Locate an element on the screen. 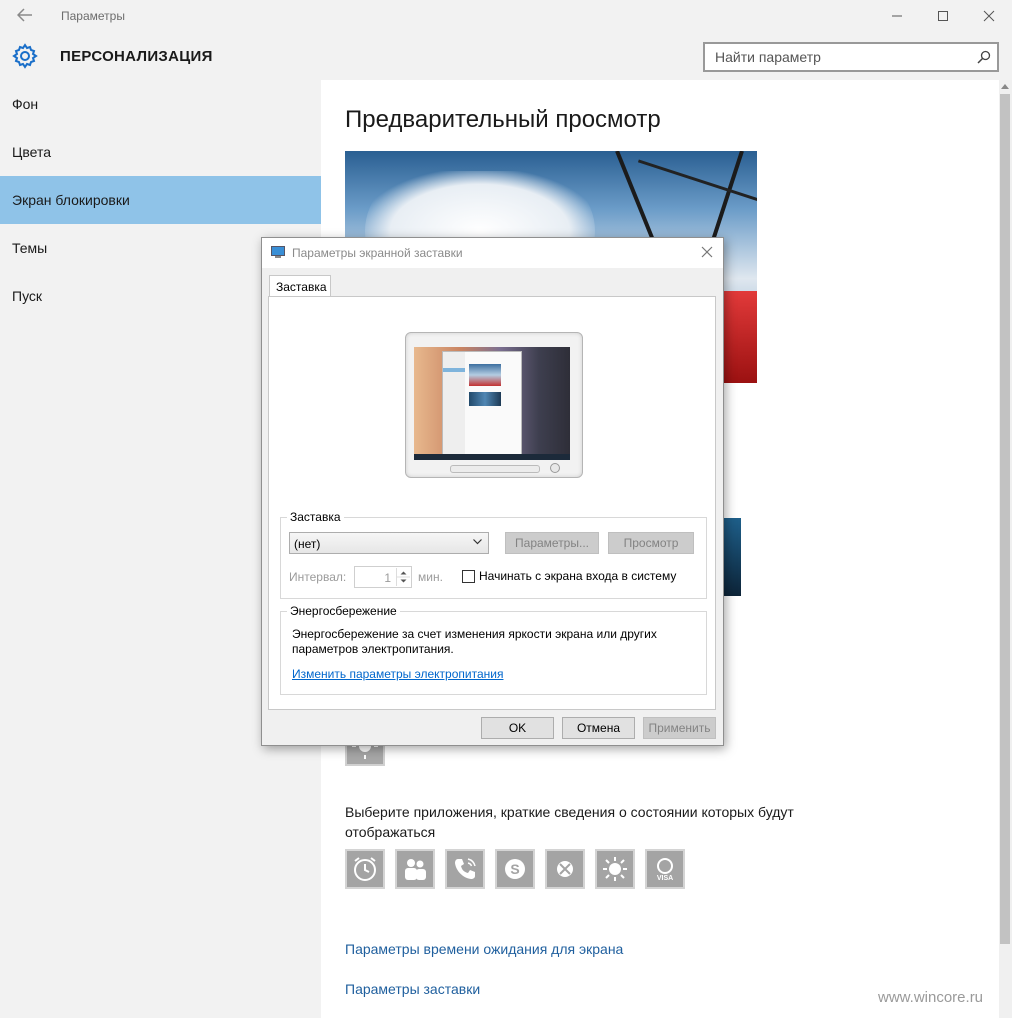  search-input: Найти параметр is located at coordinates (851, 57).